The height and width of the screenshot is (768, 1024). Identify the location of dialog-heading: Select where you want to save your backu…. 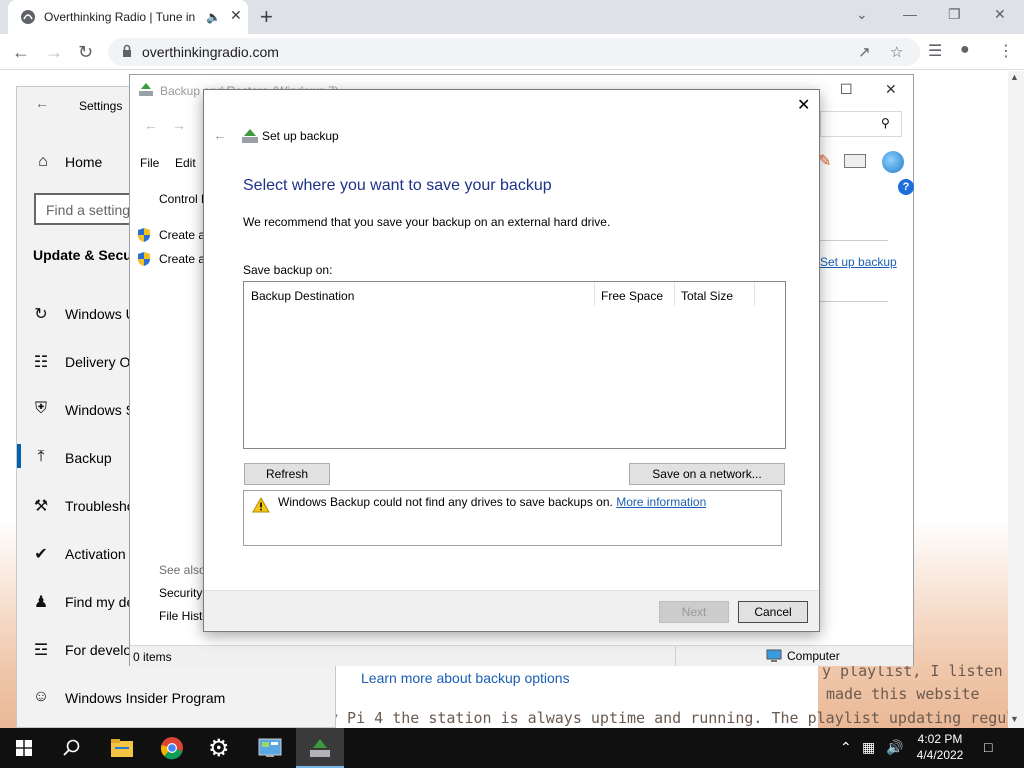
(397, 185).